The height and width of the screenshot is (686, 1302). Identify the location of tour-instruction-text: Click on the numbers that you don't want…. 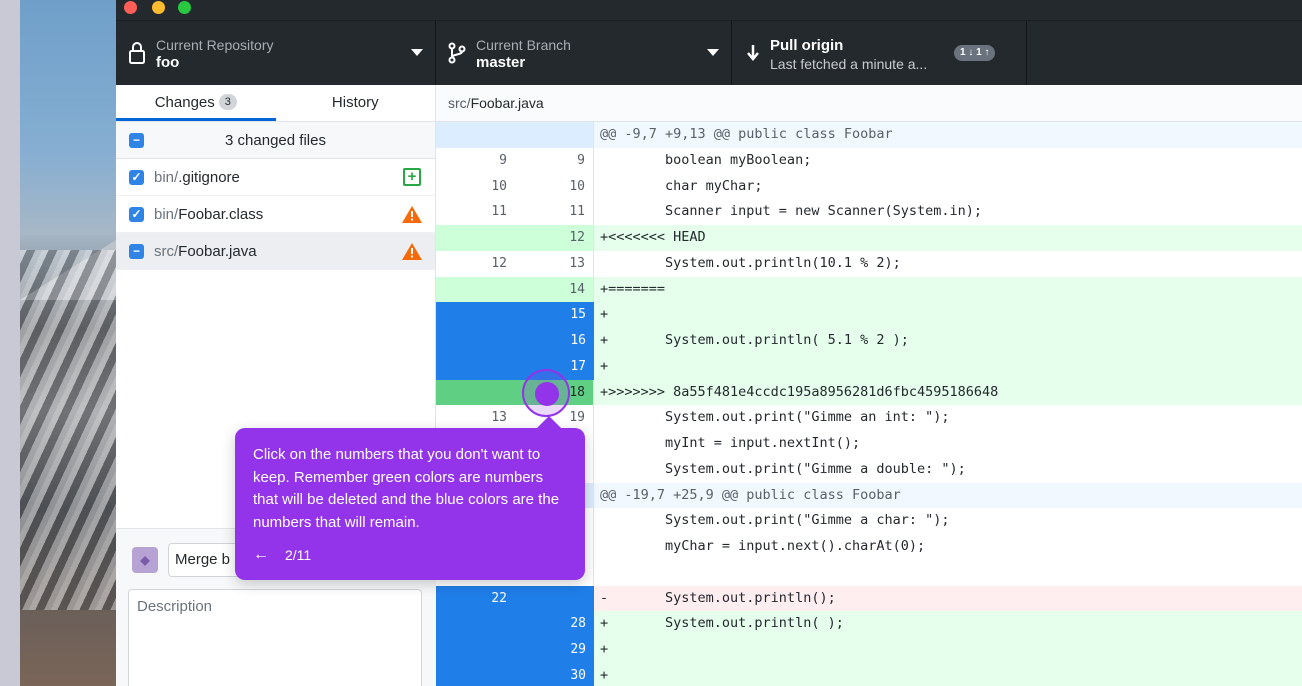
(406, 488).